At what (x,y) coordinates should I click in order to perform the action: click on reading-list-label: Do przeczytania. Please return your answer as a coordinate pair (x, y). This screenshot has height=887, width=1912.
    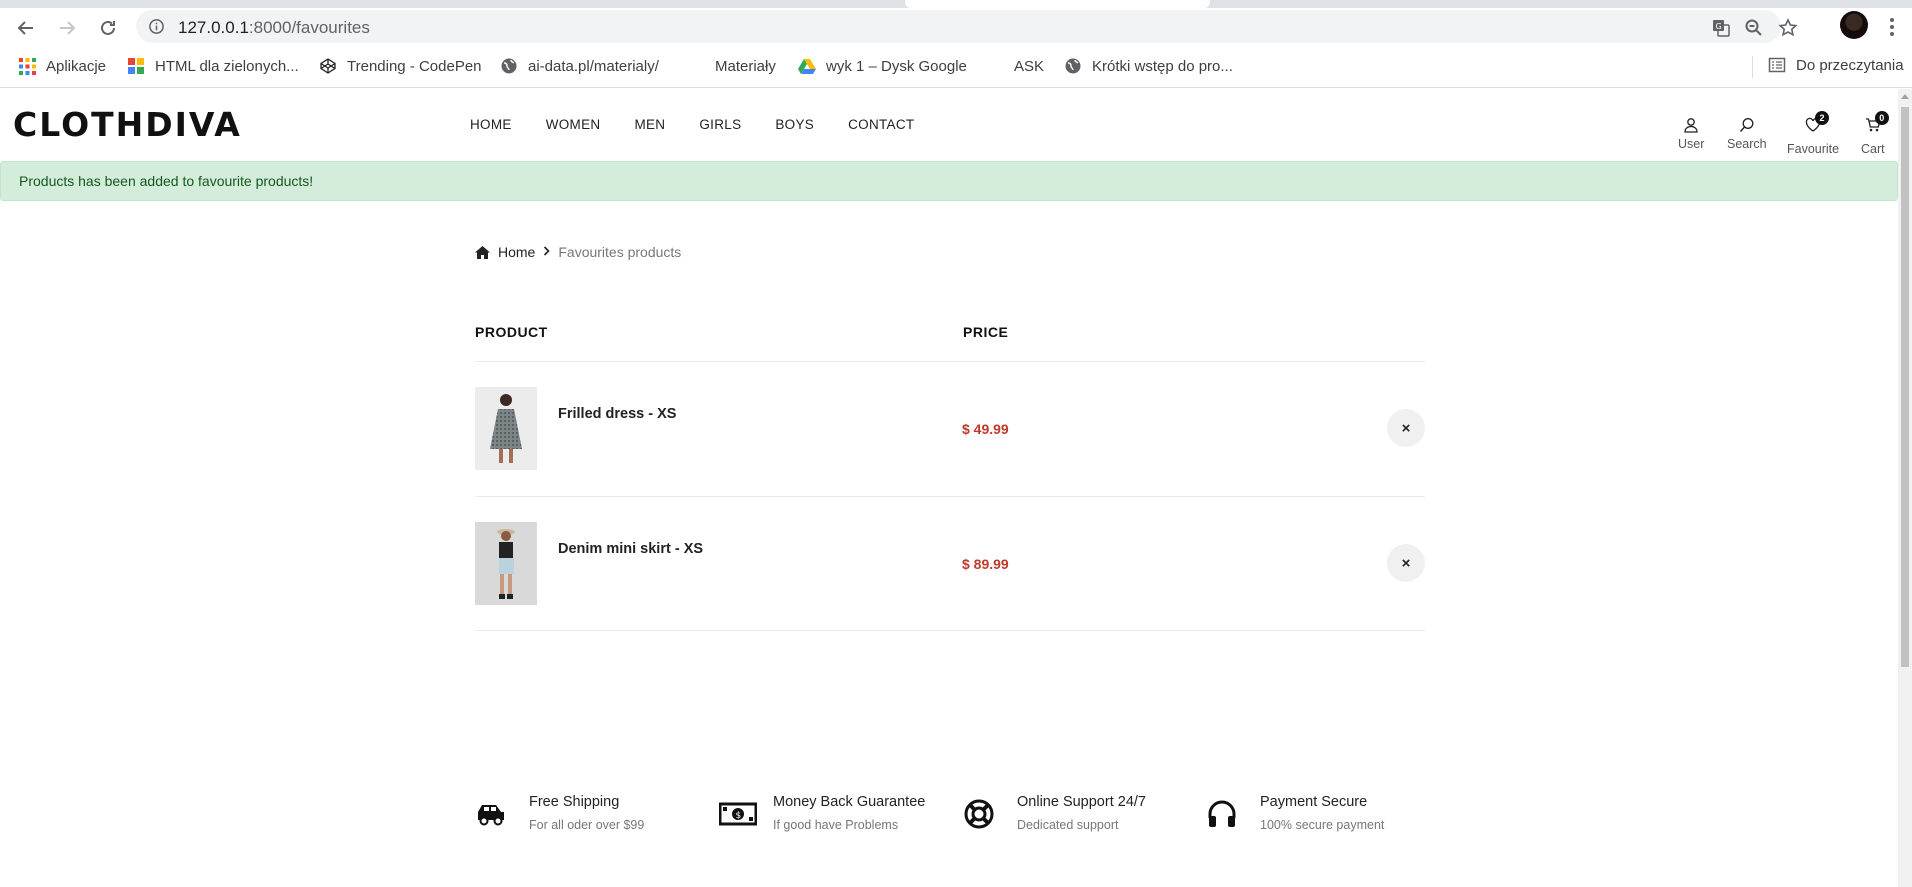
    Looking at the image, I should click on (1850, 65).